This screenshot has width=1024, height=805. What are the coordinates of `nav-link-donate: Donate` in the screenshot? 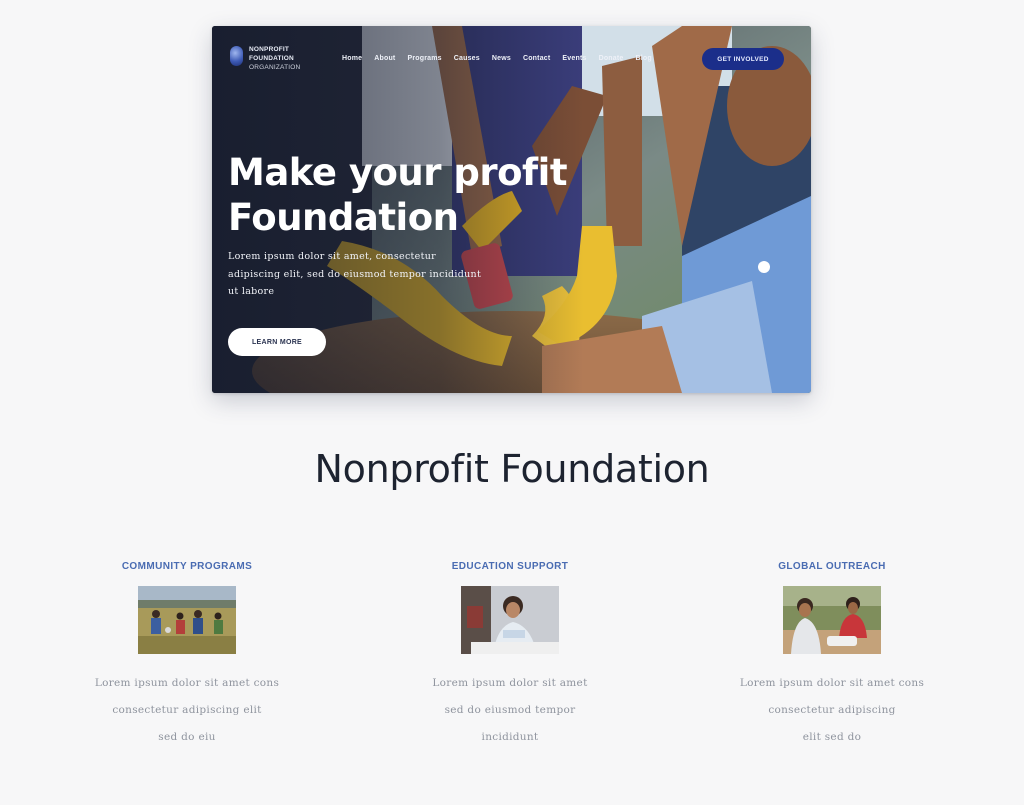 It's located at (611, 59).